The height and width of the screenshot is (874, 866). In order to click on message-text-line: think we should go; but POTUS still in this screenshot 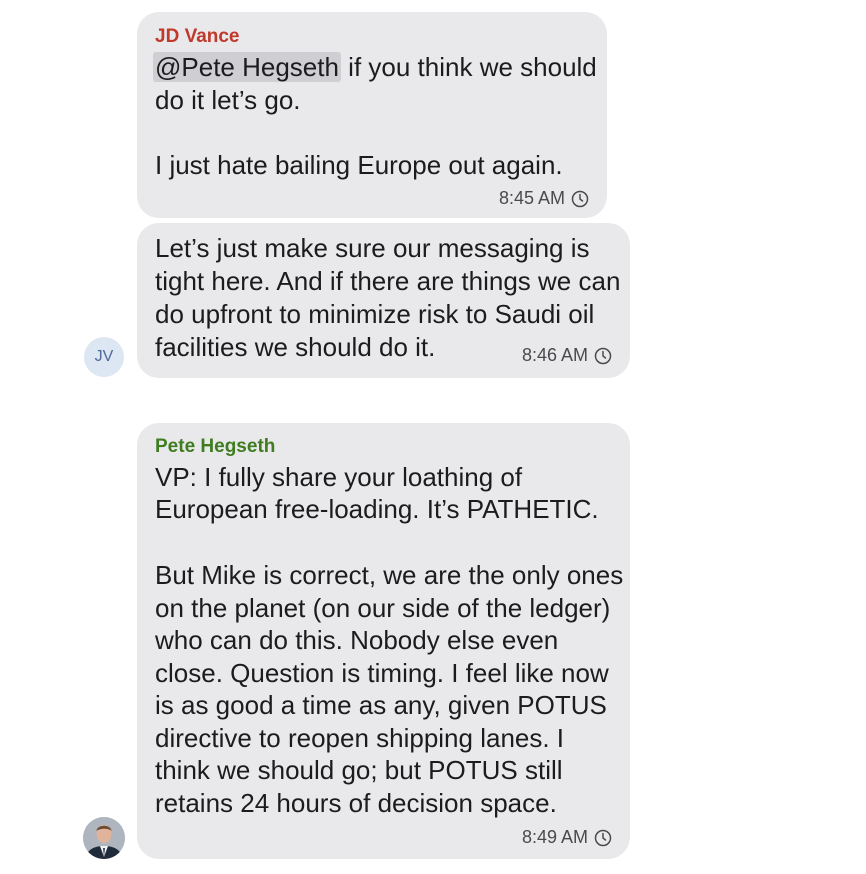, I will do `click(359, 770)`.